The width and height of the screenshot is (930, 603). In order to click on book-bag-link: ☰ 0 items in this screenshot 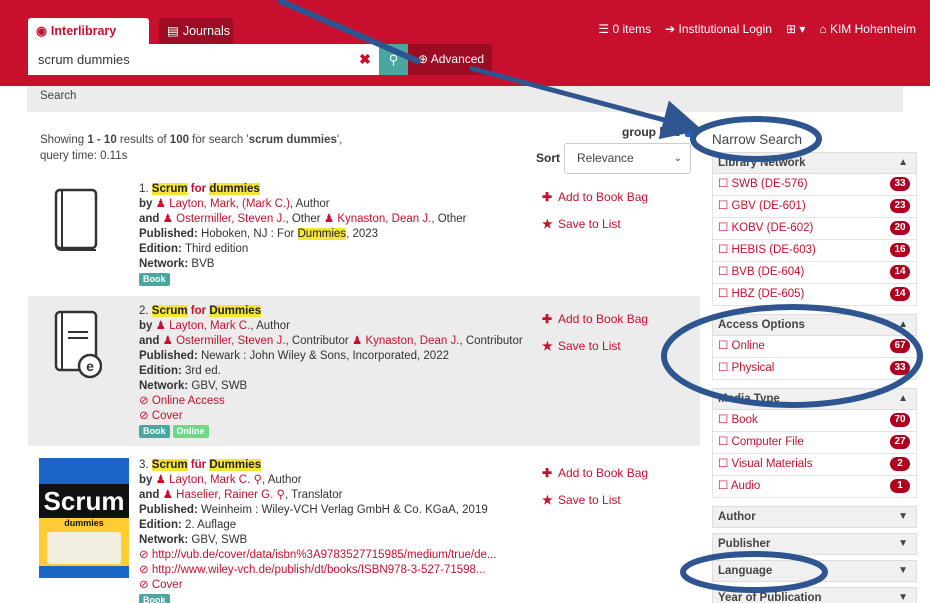, I will do `click(624, 29)`.